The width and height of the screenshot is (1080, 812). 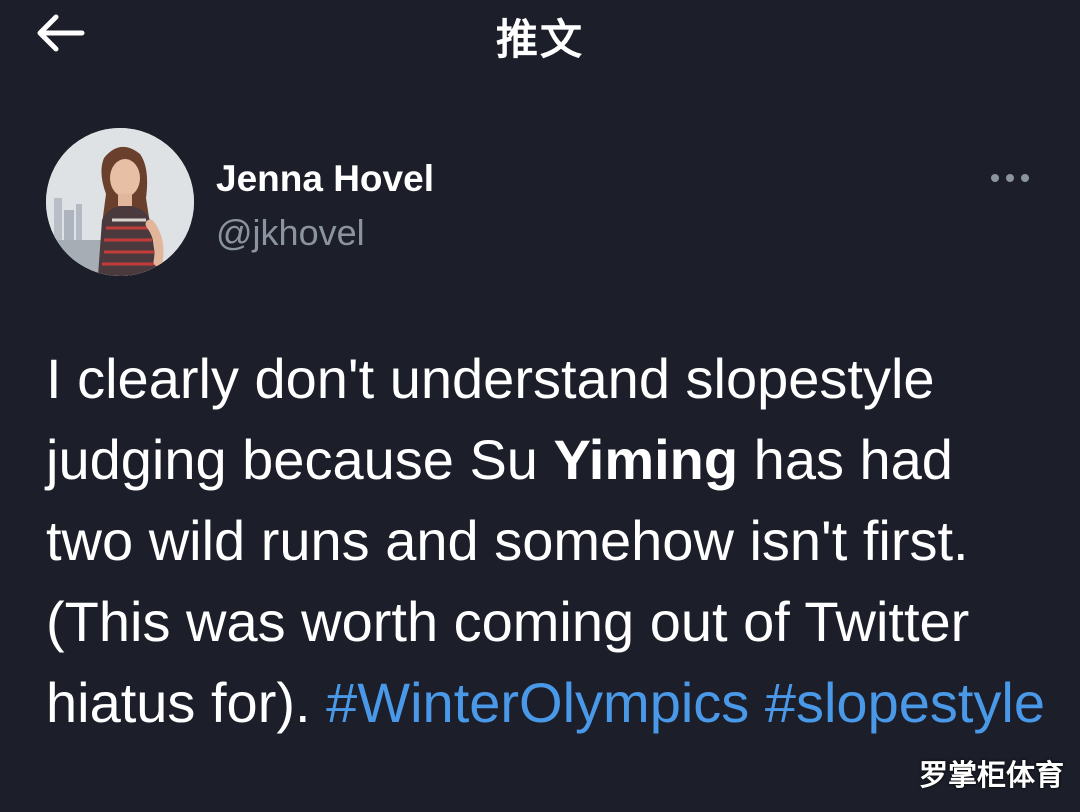 I want to click on more-options-button, so click(x=1010, y=178).